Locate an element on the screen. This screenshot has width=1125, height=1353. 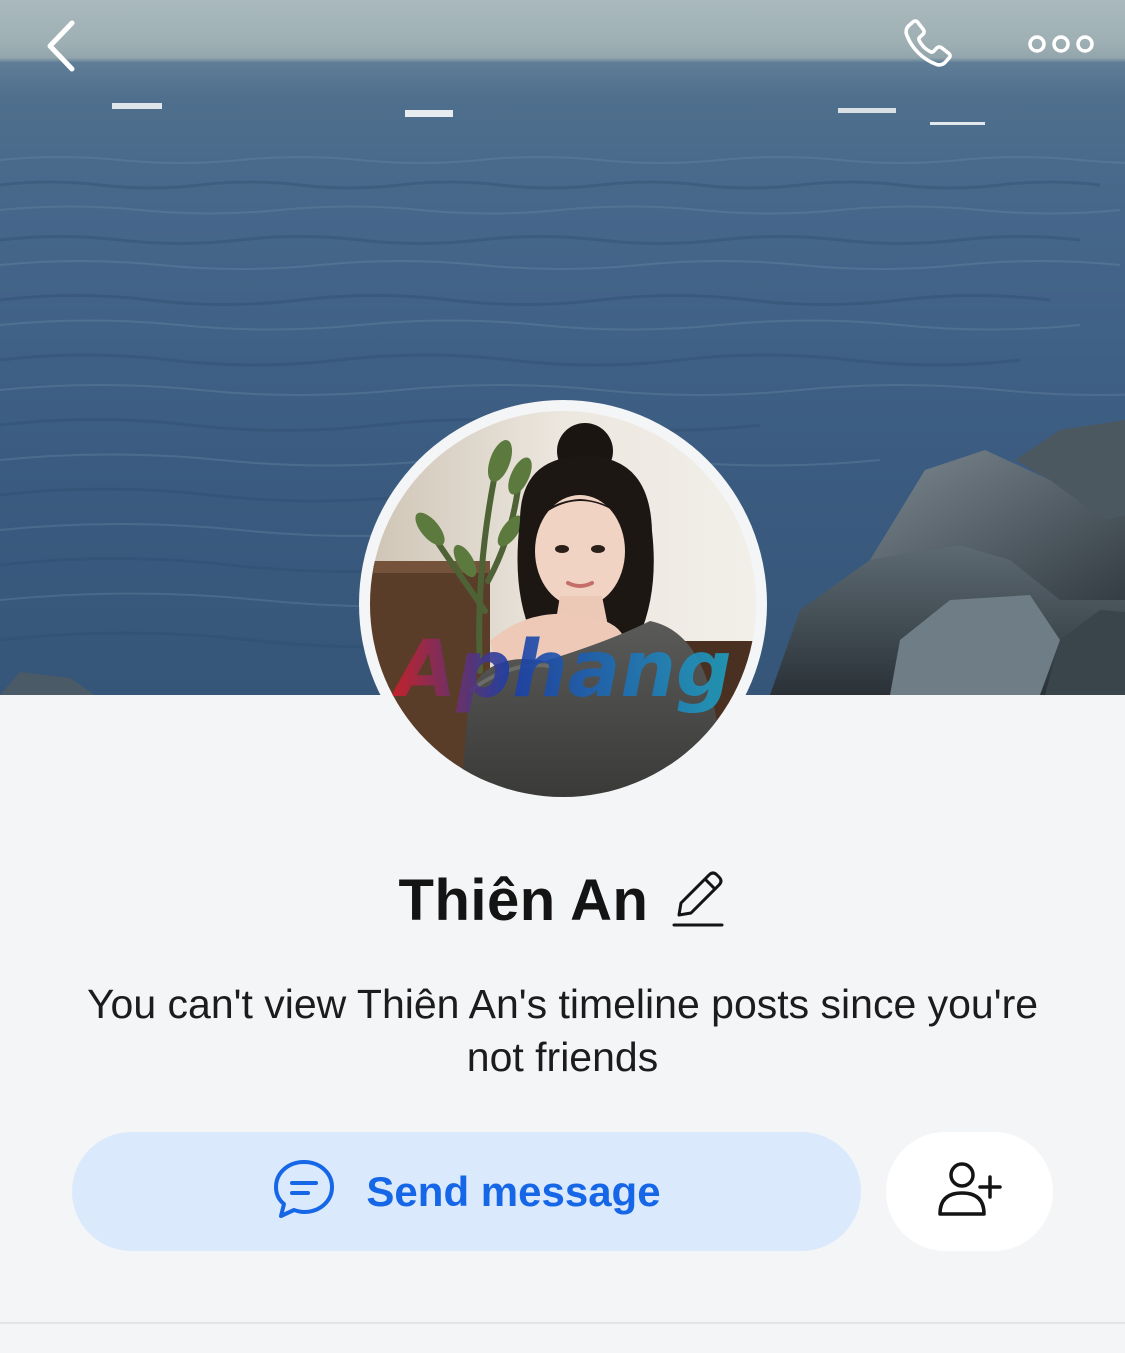
more-dots-icon is located at coordinates (1061, 46).